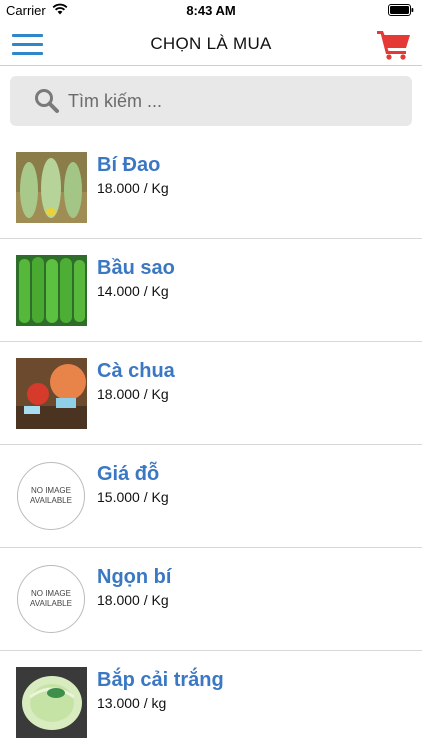 This screenshot has width=422, height=750. I want to click on status-bar: Carrier 8:43 AM, so click(211, 11).